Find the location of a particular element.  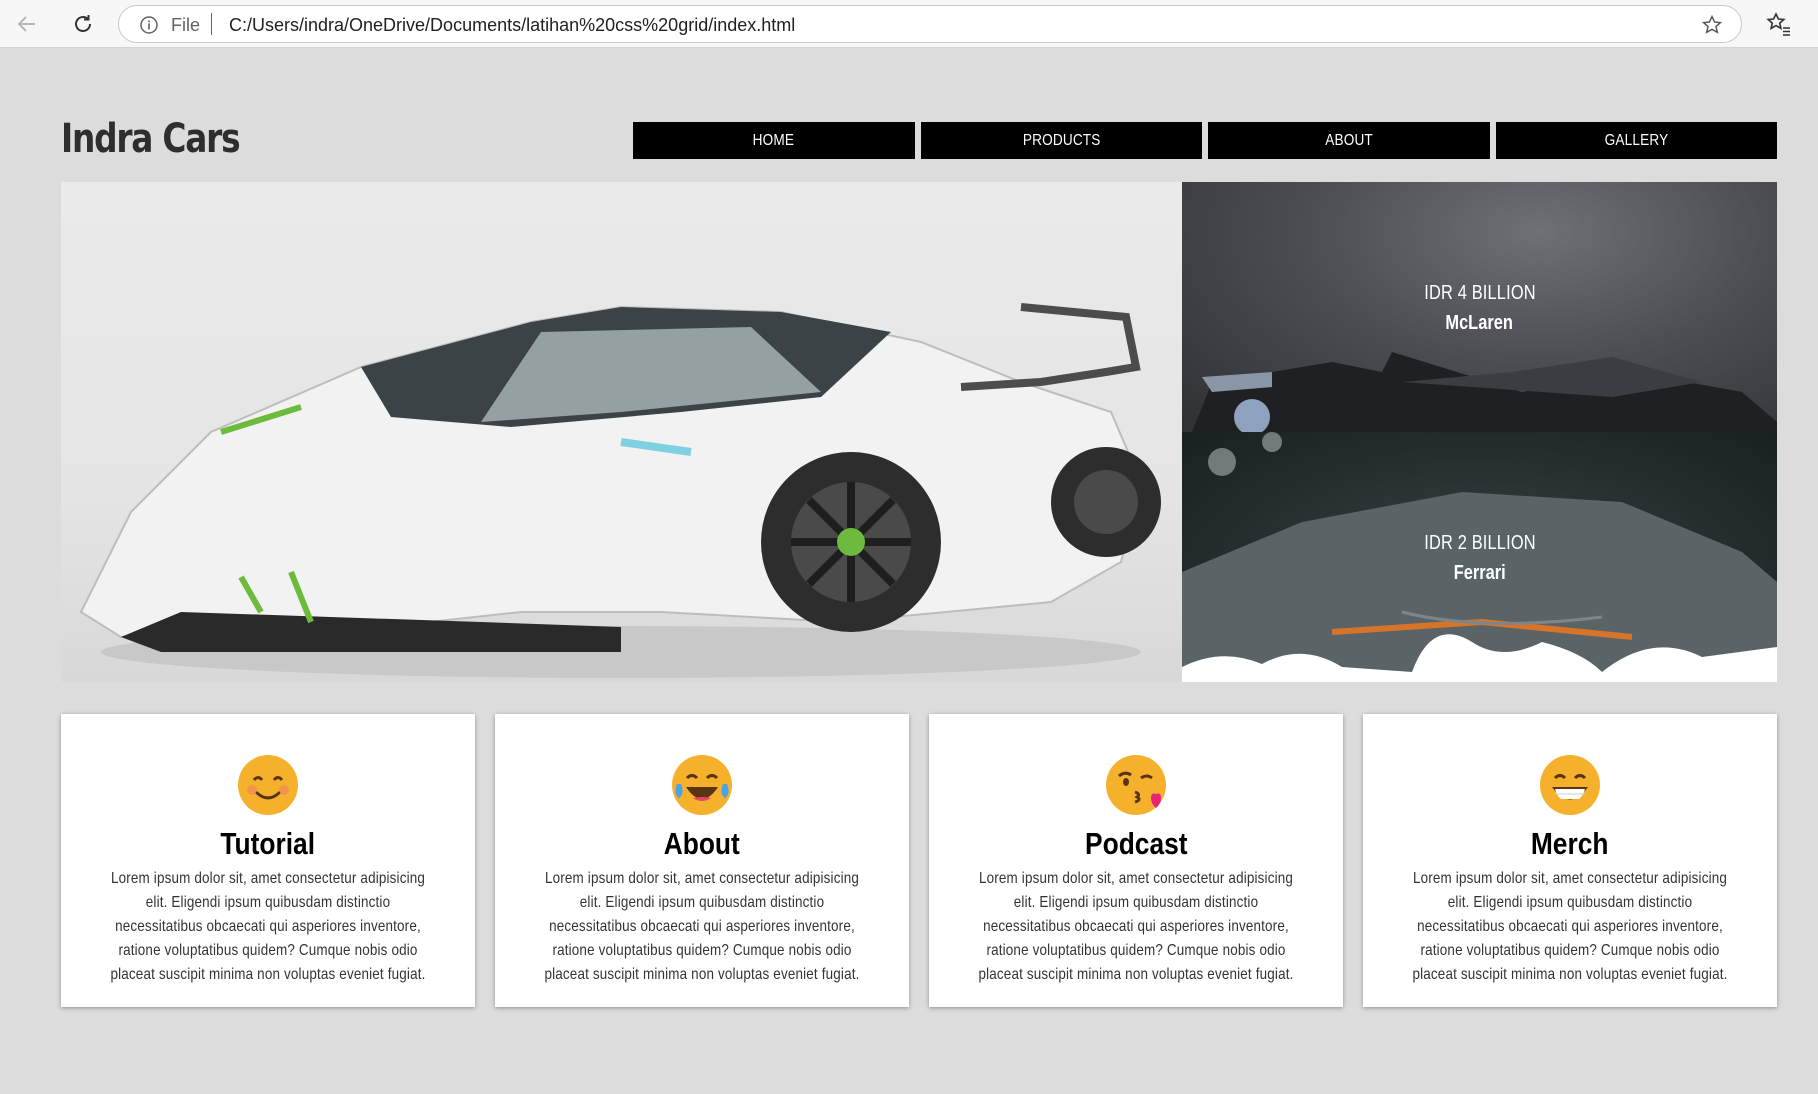

main-nav: HOME PRODUCTS ABOUT GALLERY is located at coordinates (1205, 140).